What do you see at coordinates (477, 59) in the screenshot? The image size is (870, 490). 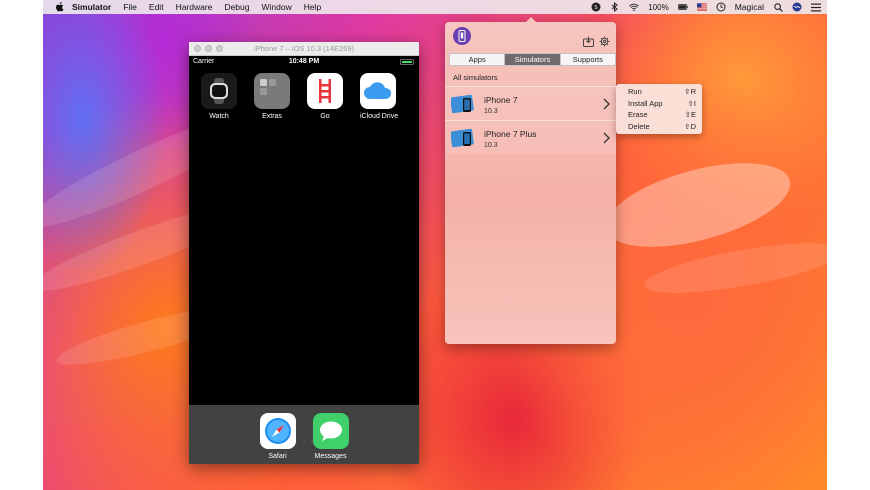 I see `tab-apps: Apps` at bounding box center [477, 59].